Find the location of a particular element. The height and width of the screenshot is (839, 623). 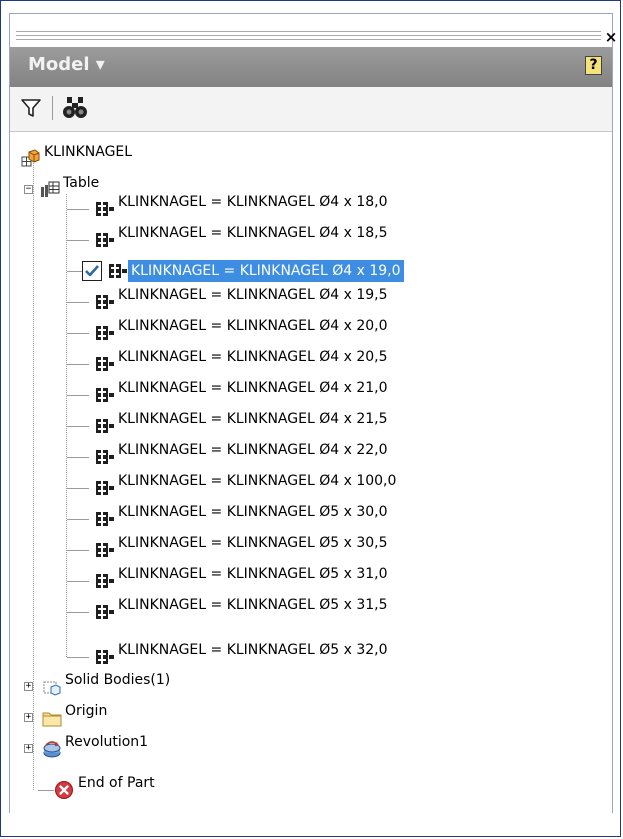

folder-icon is located at coordinates (52, 719).